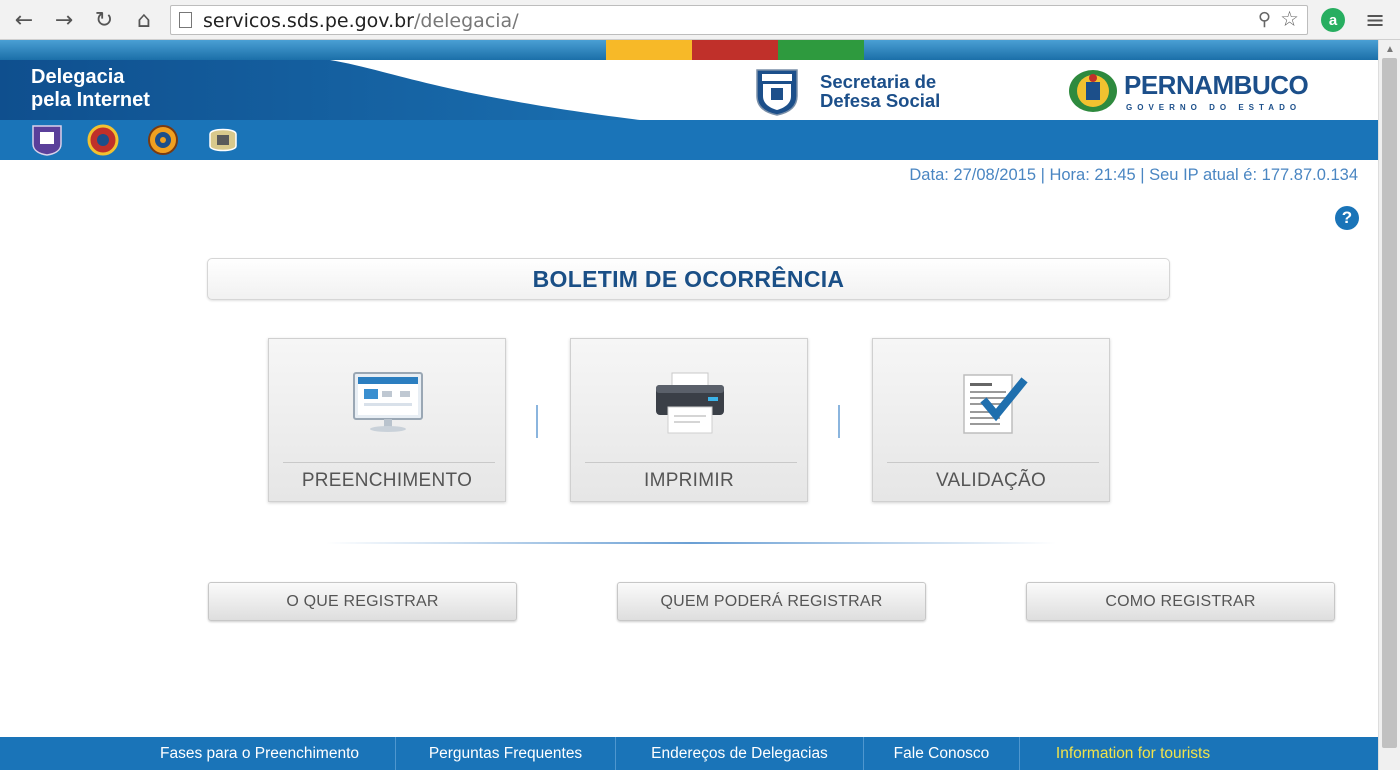 This screenshot has width=1400, height=770. I want to click on app-title-line2: pela Internet, so click(90, 100).